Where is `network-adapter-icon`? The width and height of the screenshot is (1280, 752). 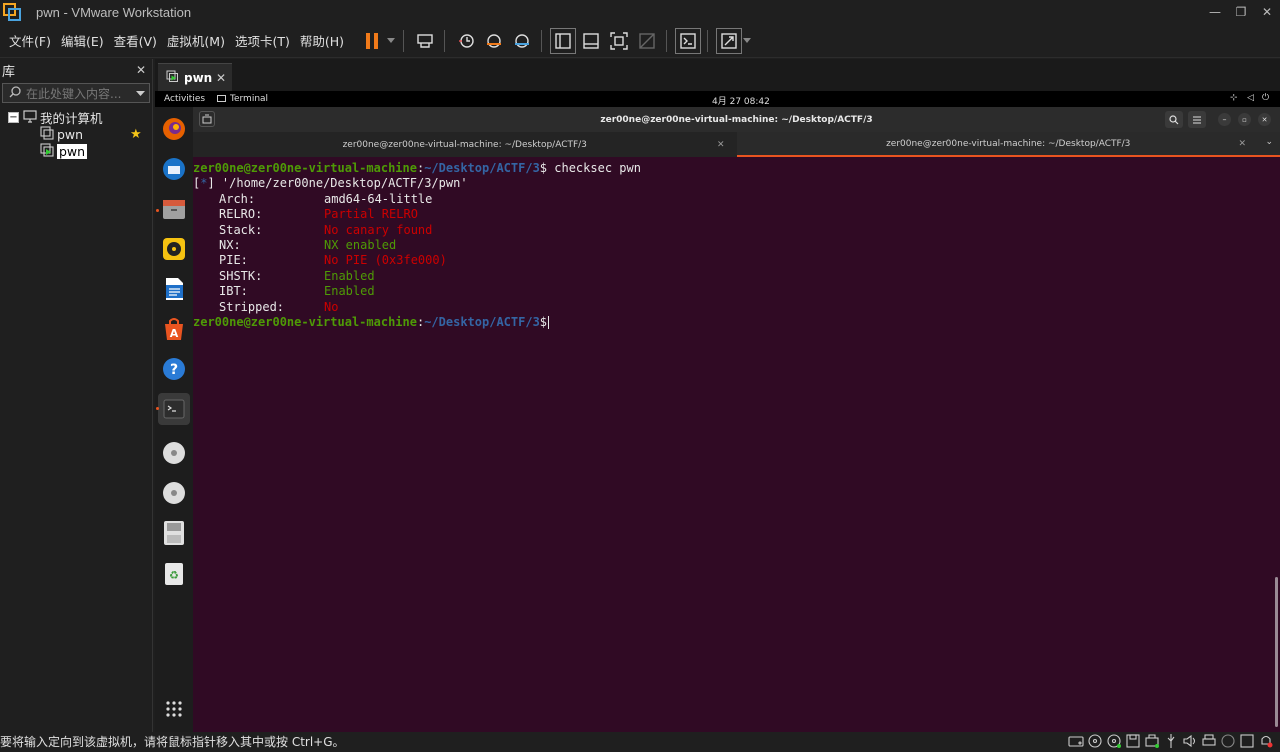 network-adapter-icon is located at coordinates (1152, 741).